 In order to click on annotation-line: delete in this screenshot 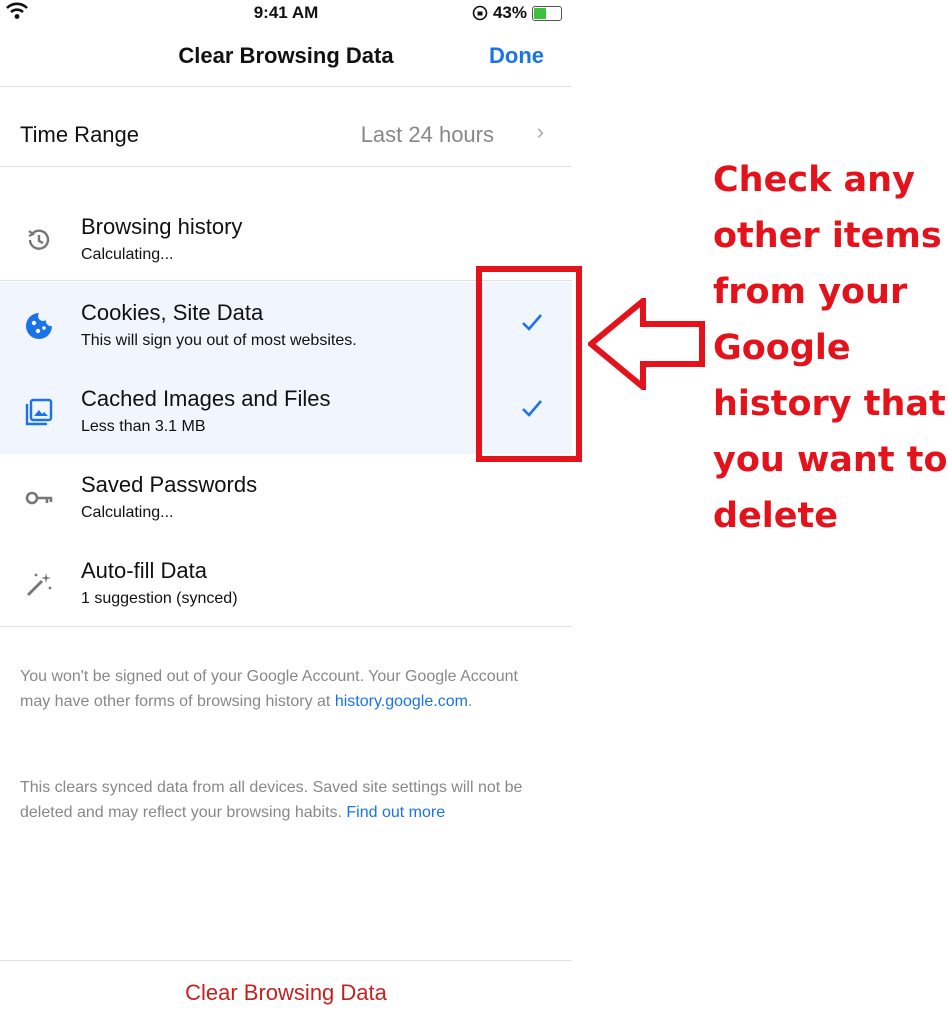, I will do `click(775, 516)`.